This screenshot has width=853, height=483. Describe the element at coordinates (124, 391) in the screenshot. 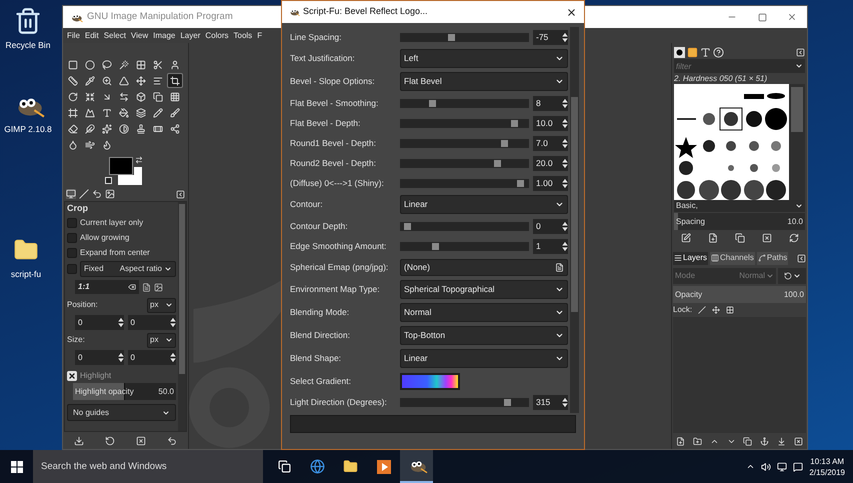

I see `opacity-slider: Highlight opacity 50.0` at that location.